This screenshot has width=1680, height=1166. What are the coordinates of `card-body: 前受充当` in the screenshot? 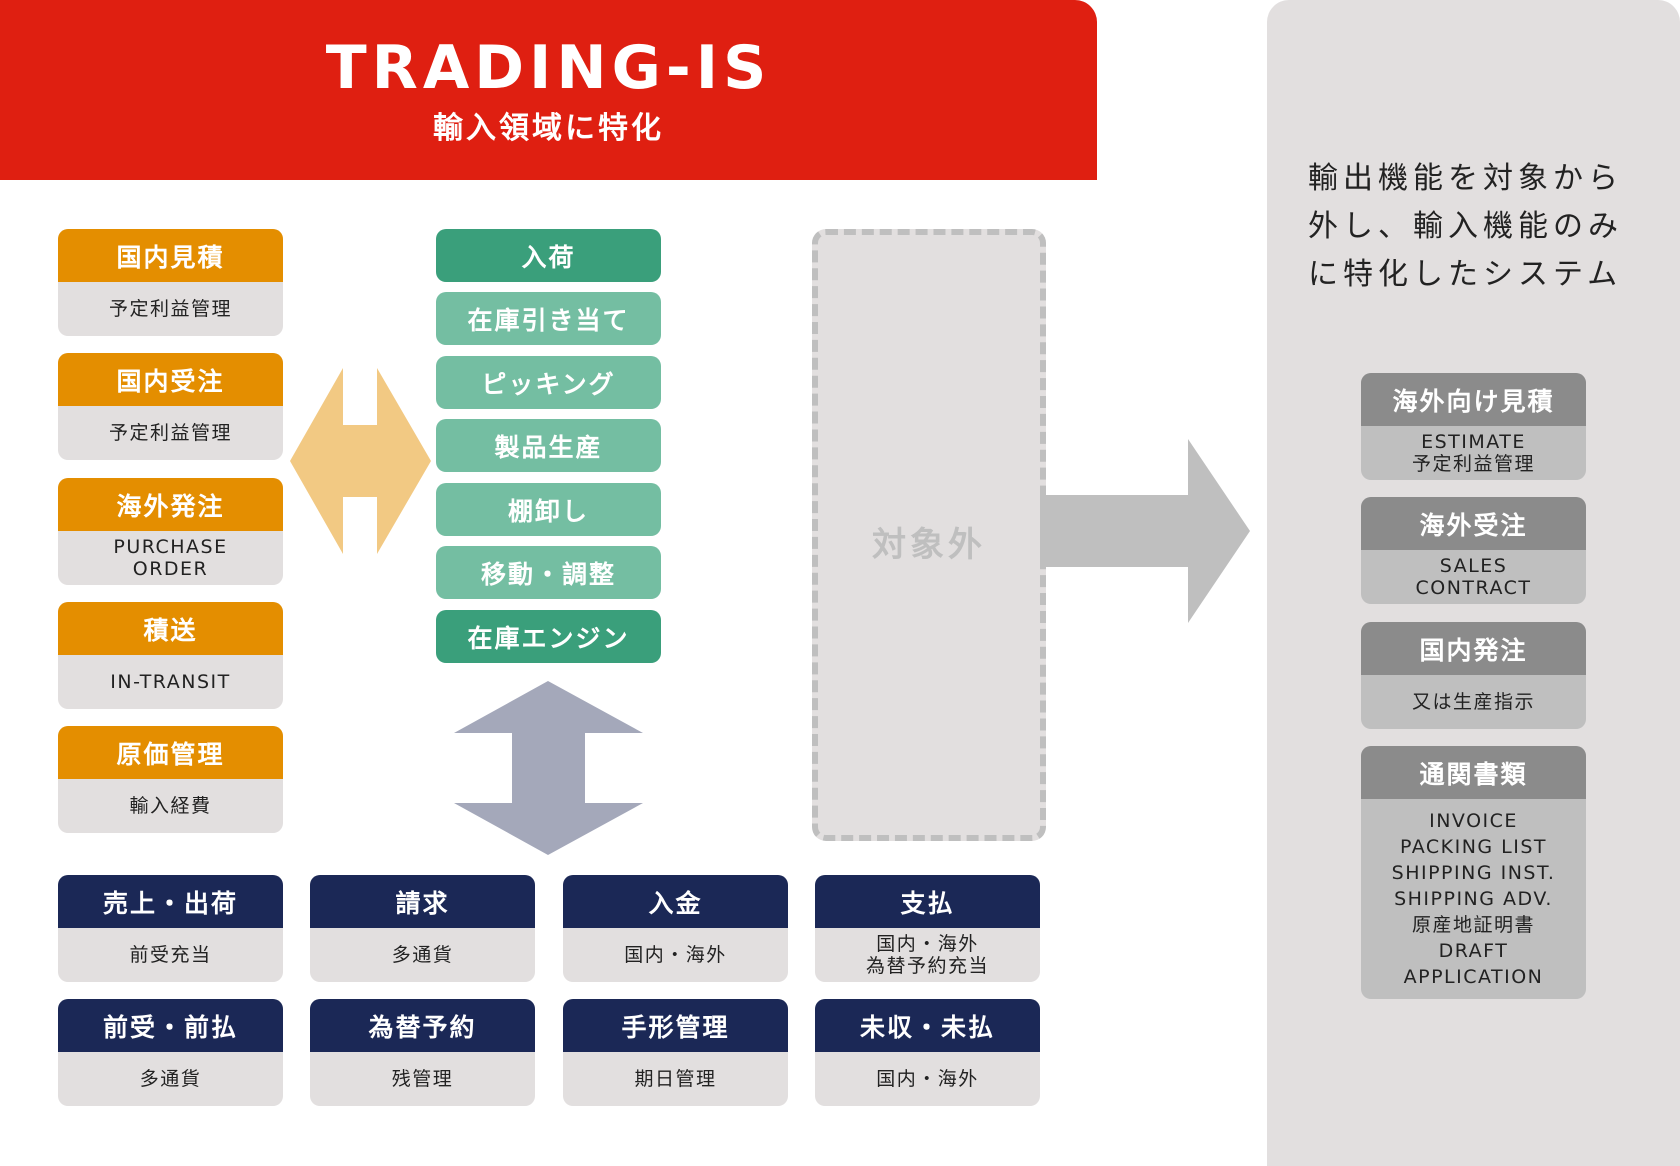 It's located at (170, 955).